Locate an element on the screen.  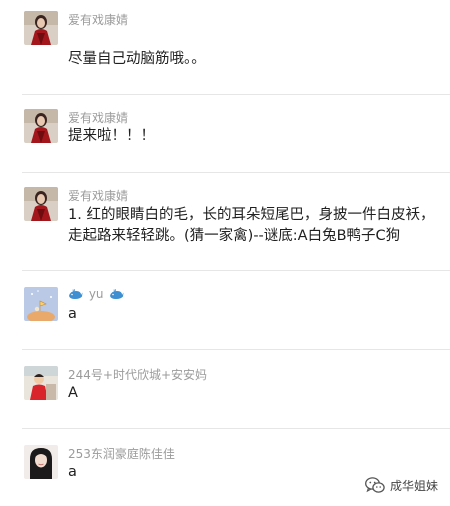
comment-line: 走起路来轻轻跳。(猜一家禽)--谜底:A白兔B鸭子C狗 is located at coordinates (234, 236).